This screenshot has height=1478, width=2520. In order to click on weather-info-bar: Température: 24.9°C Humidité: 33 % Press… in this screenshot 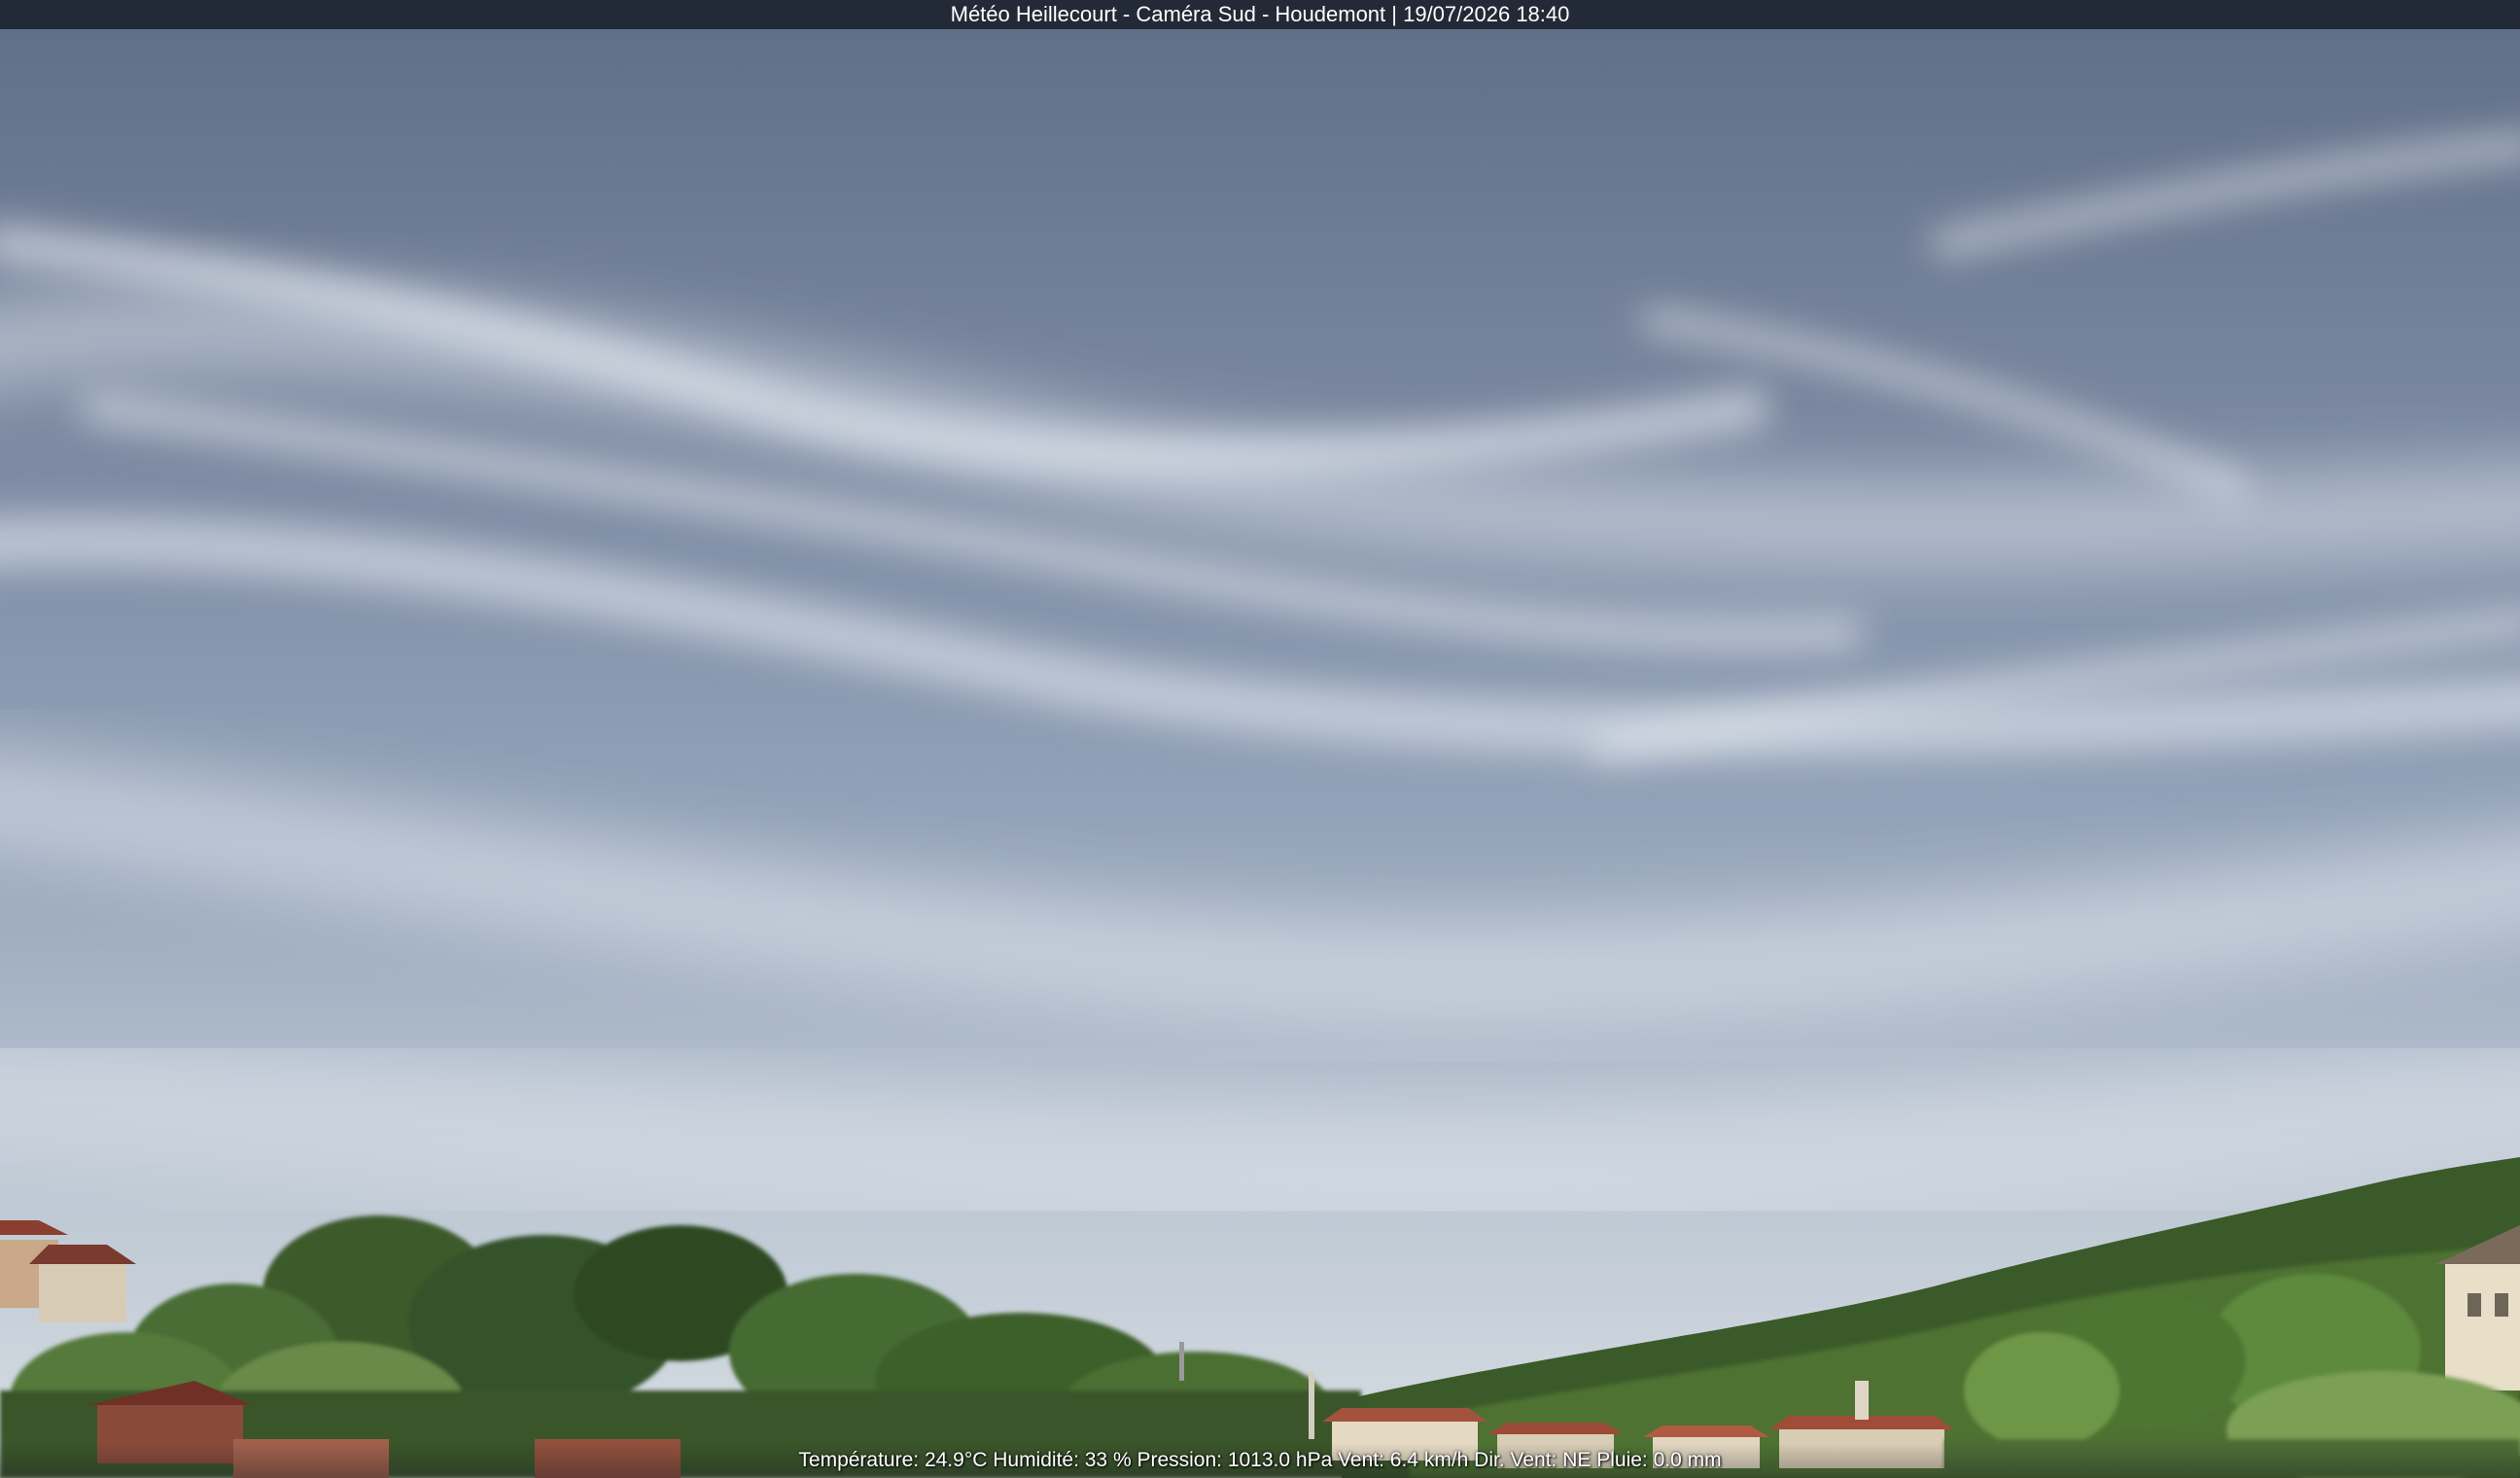, I will do `click(1260, 1460)`.